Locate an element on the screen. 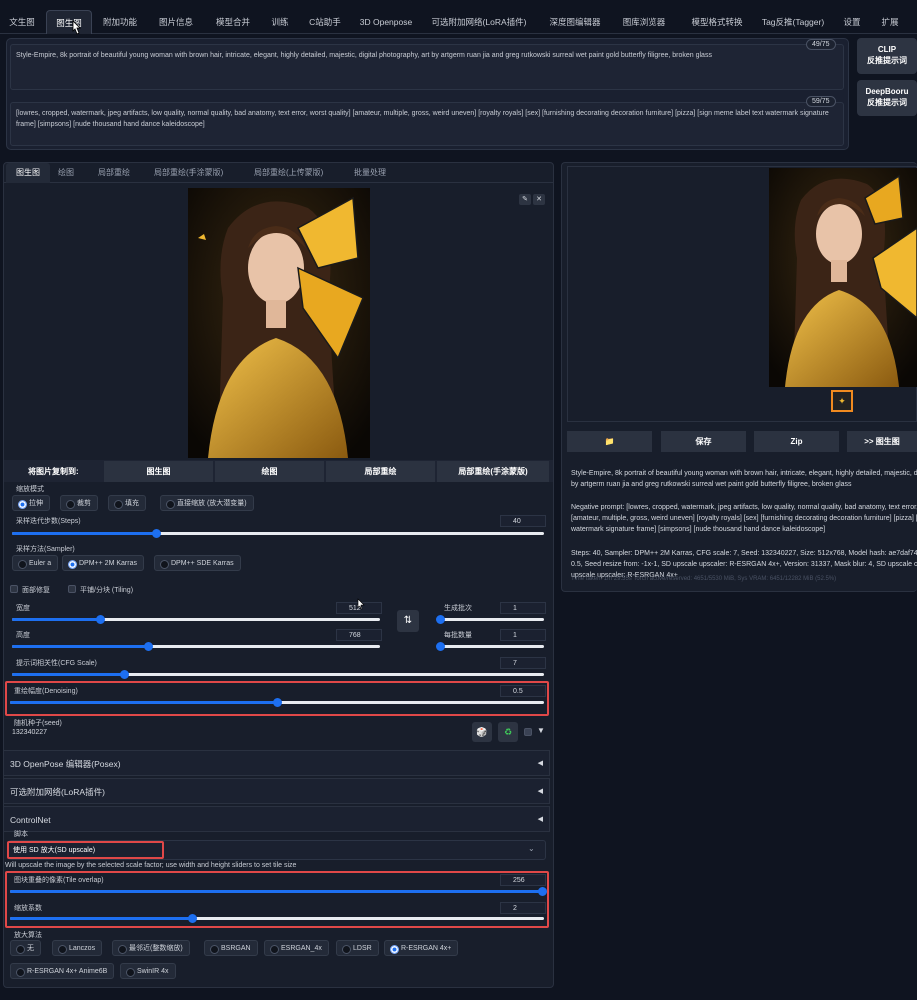 Image resolution: width=917 pixels, height=1000 pixels. collapse-left-icon: ◀ is located at coordinates (540, 819).